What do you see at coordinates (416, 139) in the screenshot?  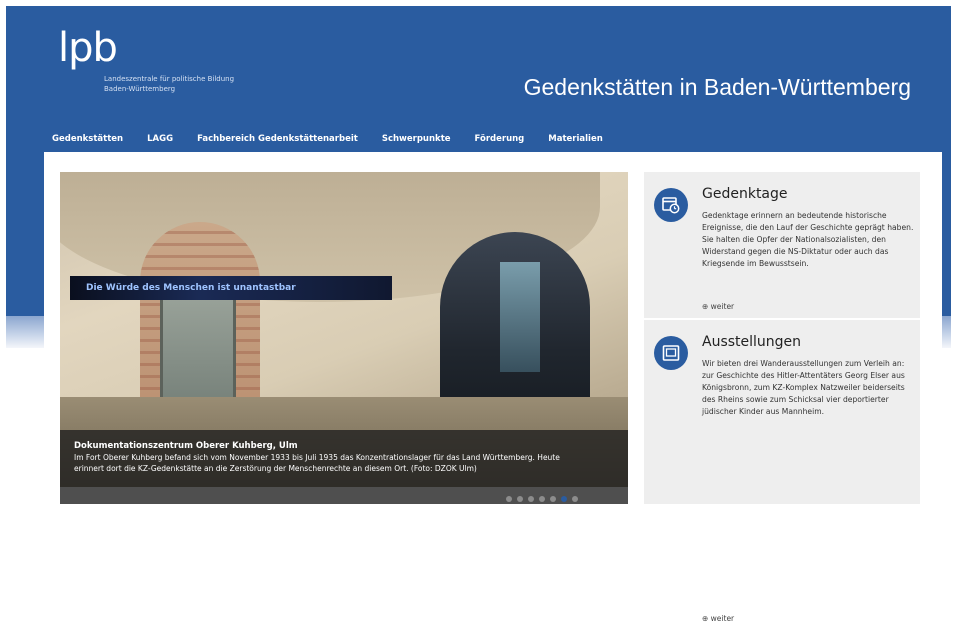 I see `nav-schwerpunkte: Schwerpunkte` at bounding box center [416, 139].